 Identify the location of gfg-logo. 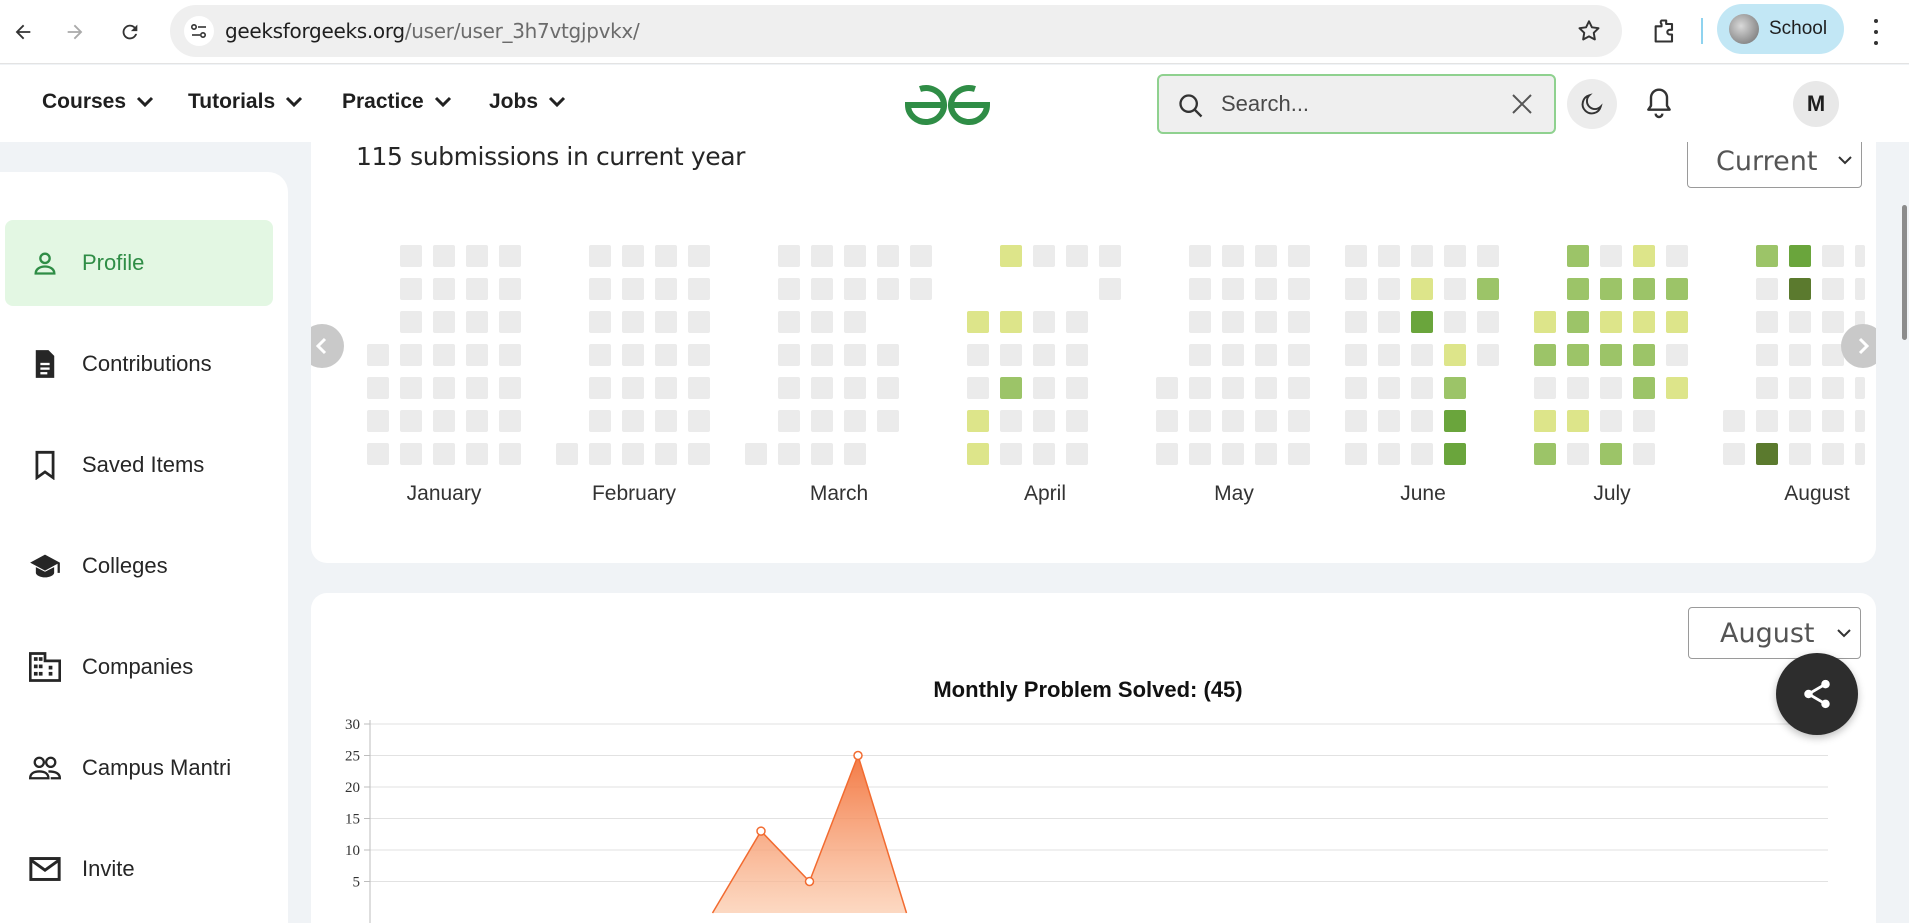
(947, 106).